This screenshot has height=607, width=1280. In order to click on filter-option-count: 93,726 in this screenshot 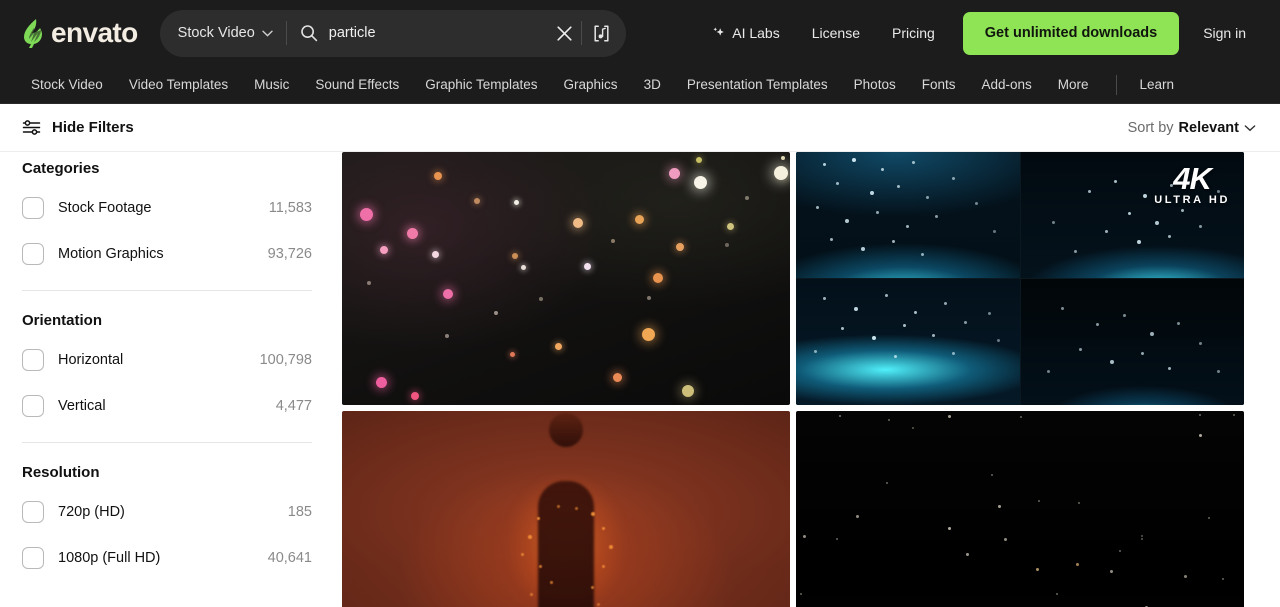, I will do `click(289, 253)`.